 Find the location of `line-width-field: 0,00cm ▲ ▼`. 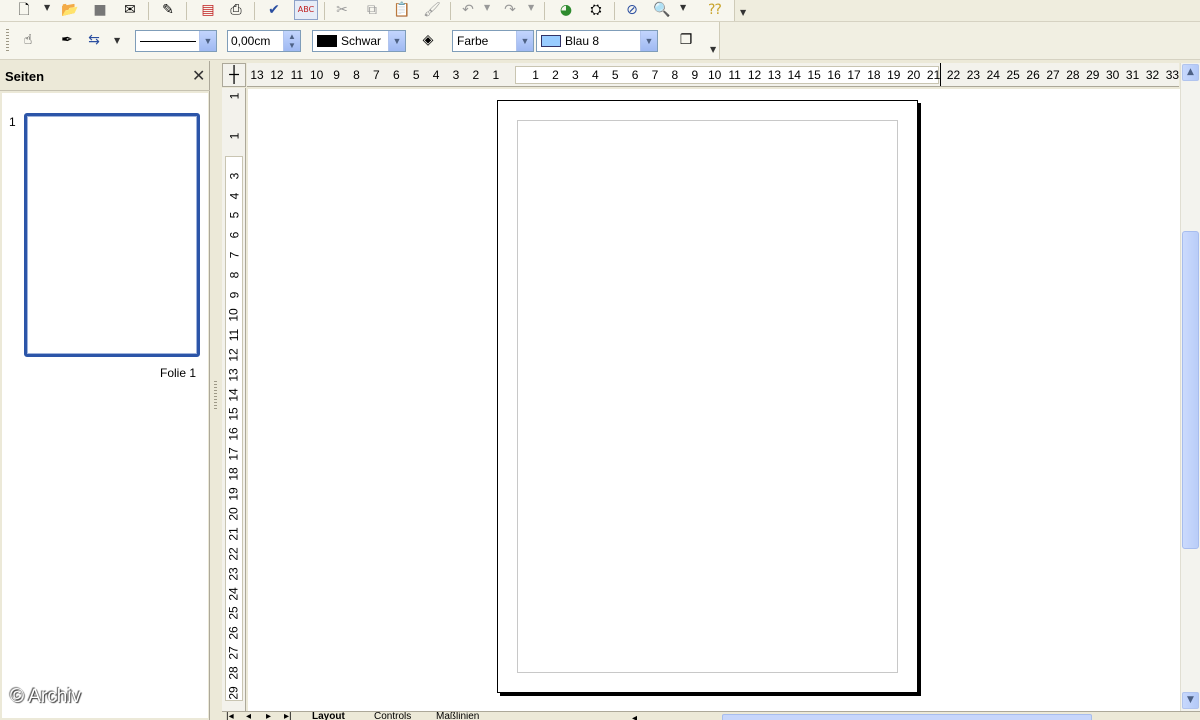

line-width-field: 0,00cm ▲ ▼ is located at coordinates (264, 41).